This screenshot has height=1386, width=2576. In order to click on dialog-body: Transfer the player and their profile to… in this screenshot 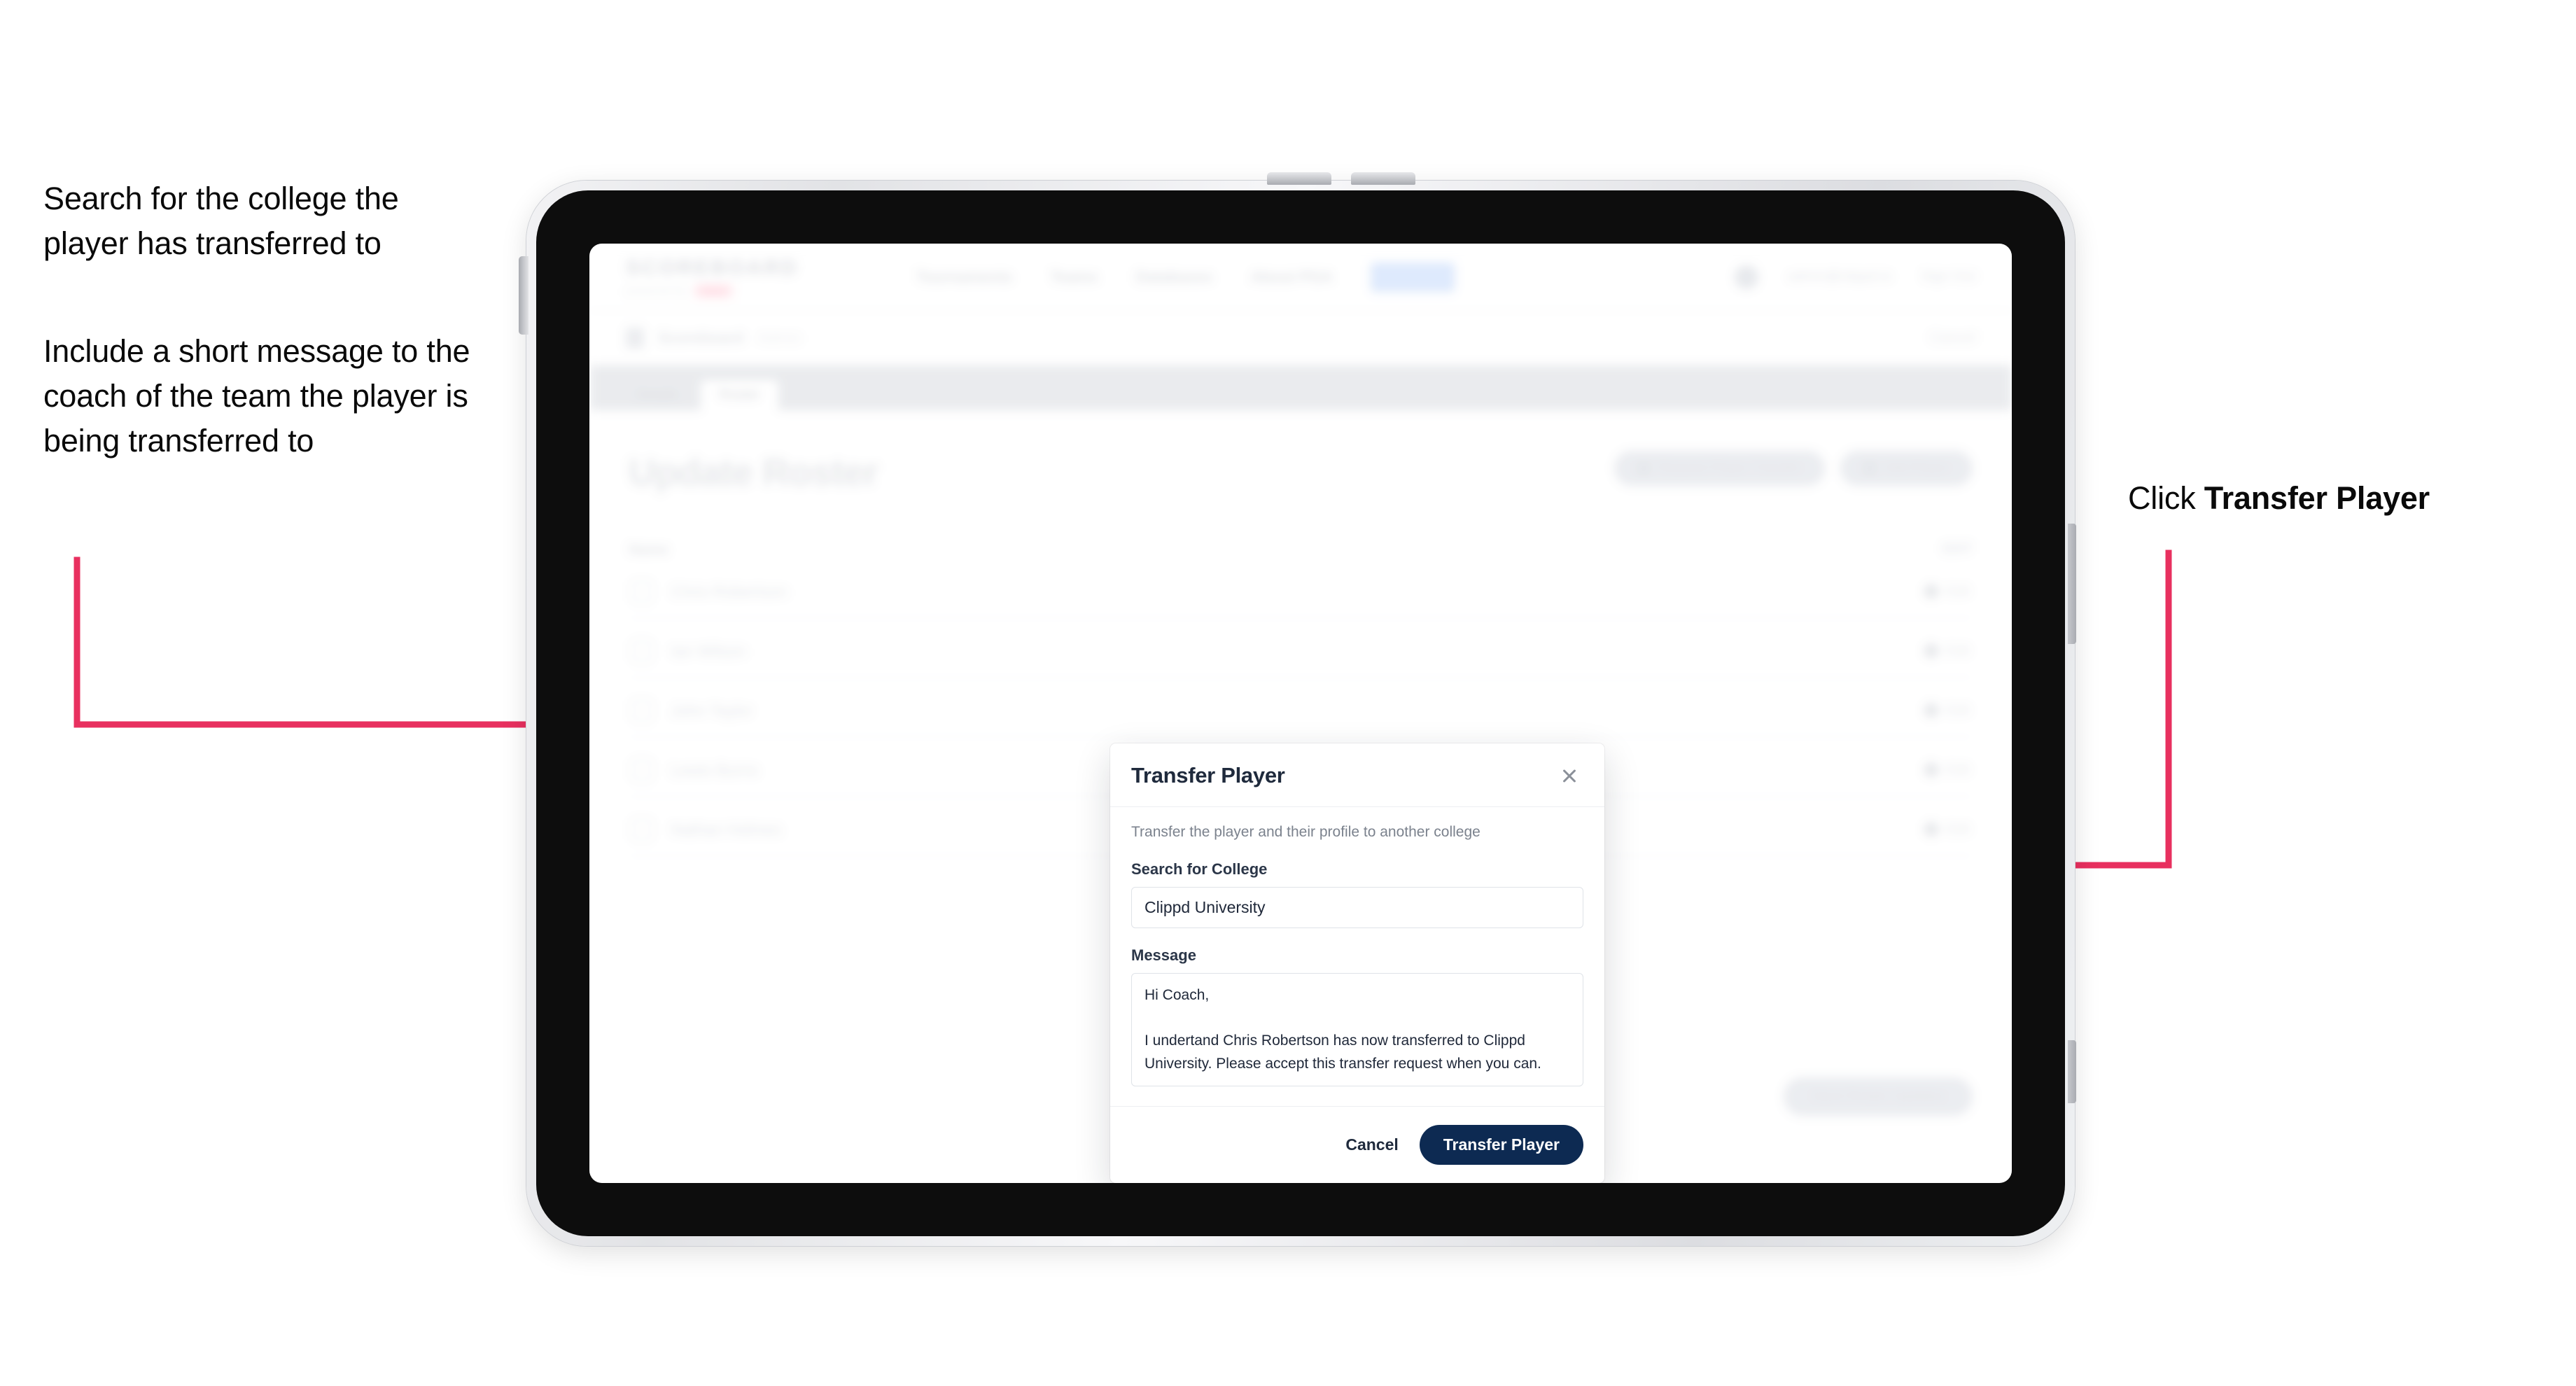, I will do `click(1357, 956)`.